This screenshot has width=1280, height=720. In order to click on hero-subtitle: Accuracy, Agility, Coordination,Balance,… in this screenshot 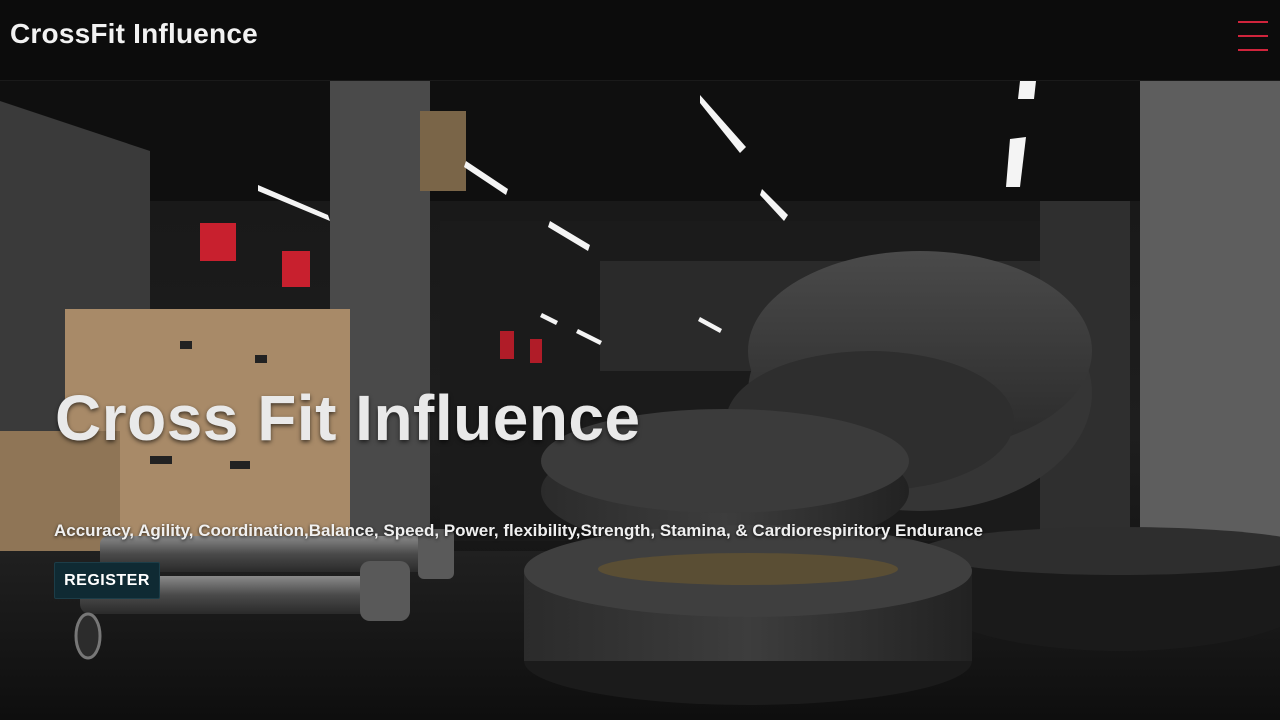, I will do `click(518, 530)`.